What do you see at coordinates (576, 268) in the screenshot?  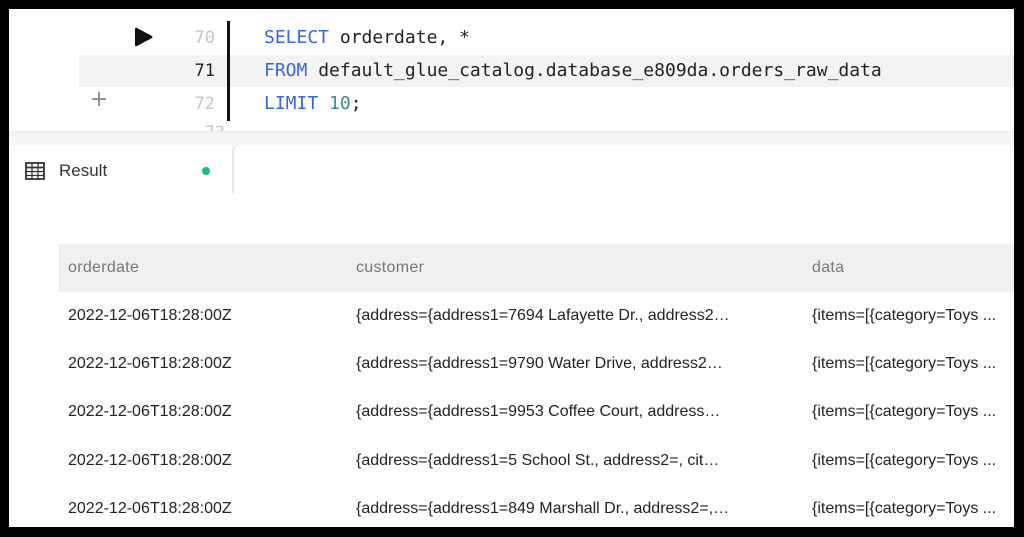 I see `column-header-customer: customer` at bounding box center [576, 268].